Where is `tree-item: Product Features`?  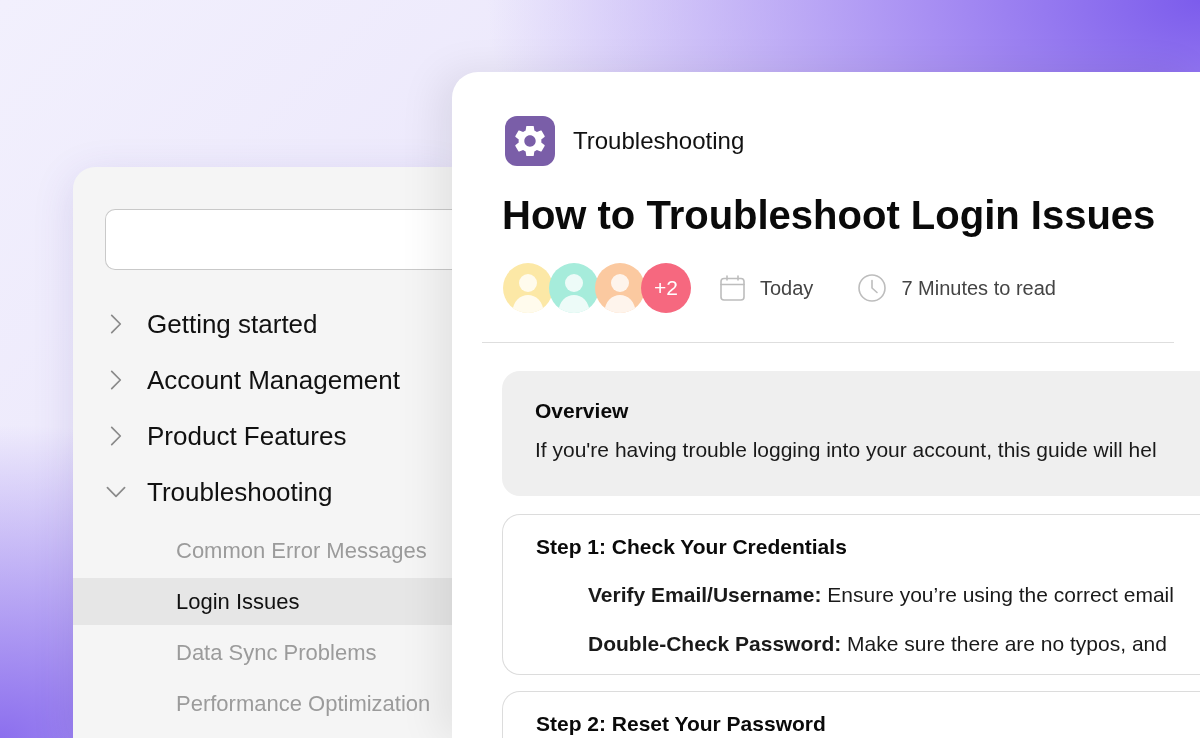 tree-item: Product Features is located at coordinates (226, 436).